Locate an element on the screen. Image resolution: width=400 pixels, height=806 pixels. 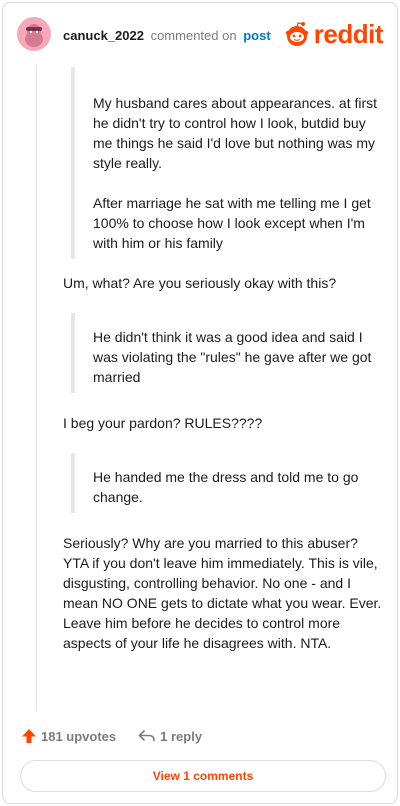
reddit-snoo-icon is located at coordinates (296, 34).